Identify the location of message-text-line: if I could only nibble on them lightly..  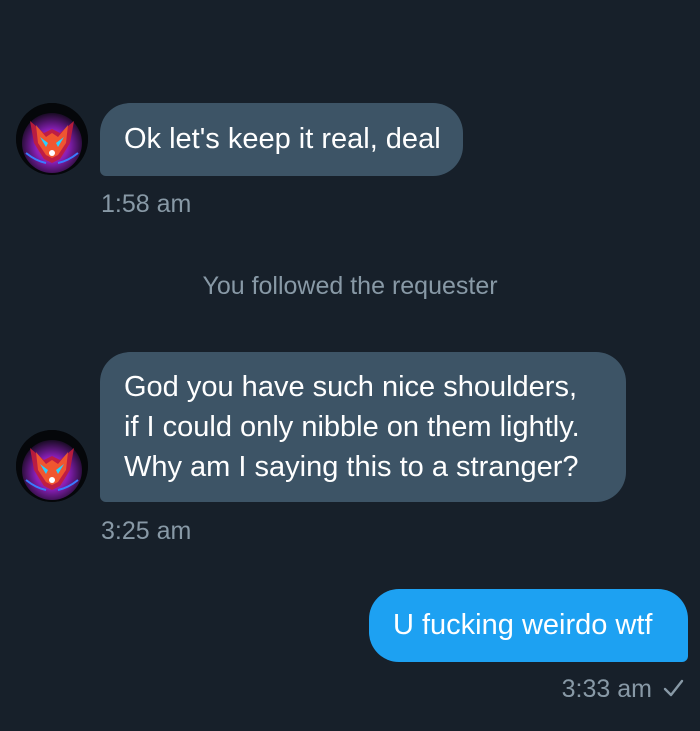
(352, 427).